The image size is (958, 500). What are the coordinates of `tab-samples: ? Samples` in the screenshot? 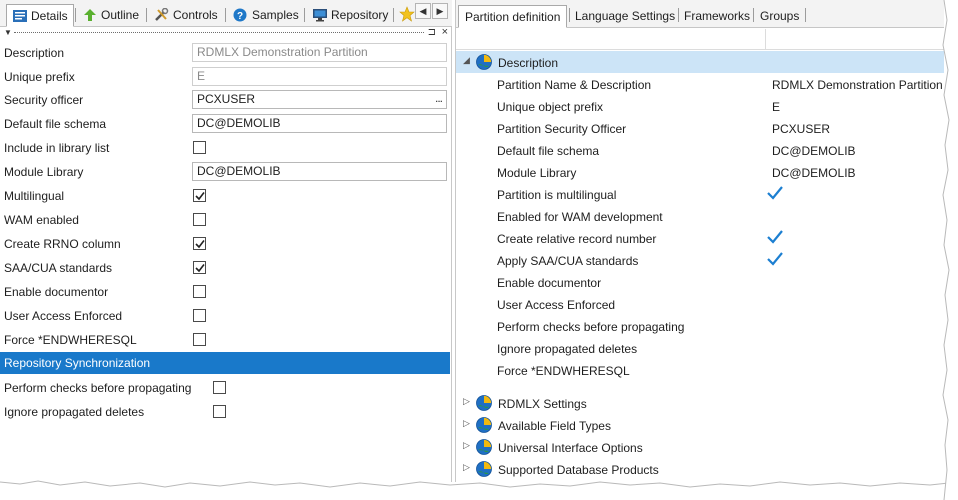 It's located at (266, 15).